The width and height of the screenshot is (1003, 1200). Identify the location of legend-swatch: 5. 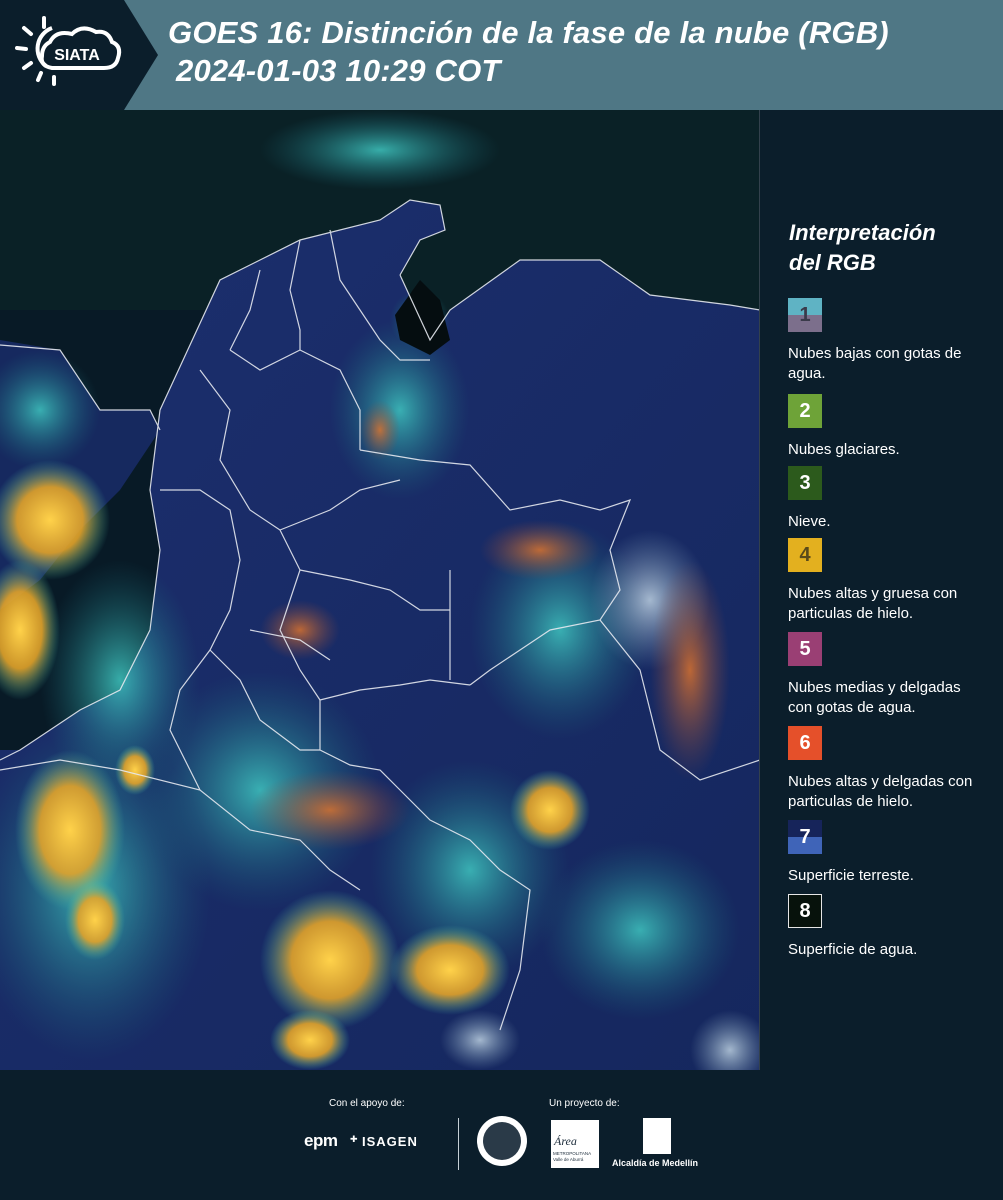
(805, 649).